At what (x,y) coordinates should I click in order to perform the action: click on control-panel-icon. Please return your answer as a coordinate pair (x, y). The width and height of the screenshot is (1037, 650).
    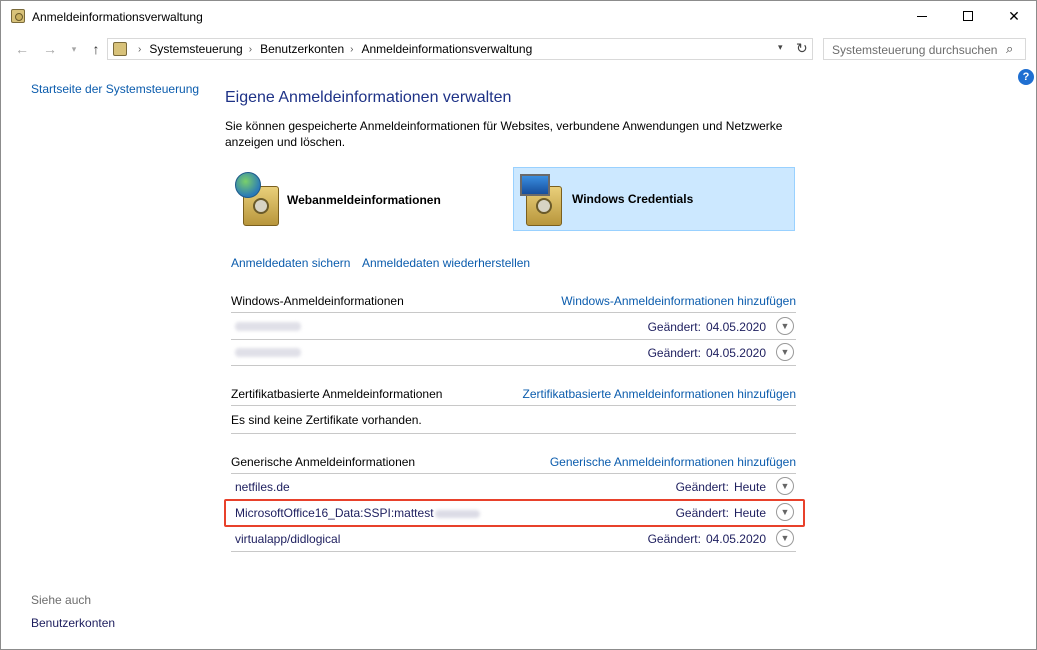
    Looking at the image, I should click on (120, 49).